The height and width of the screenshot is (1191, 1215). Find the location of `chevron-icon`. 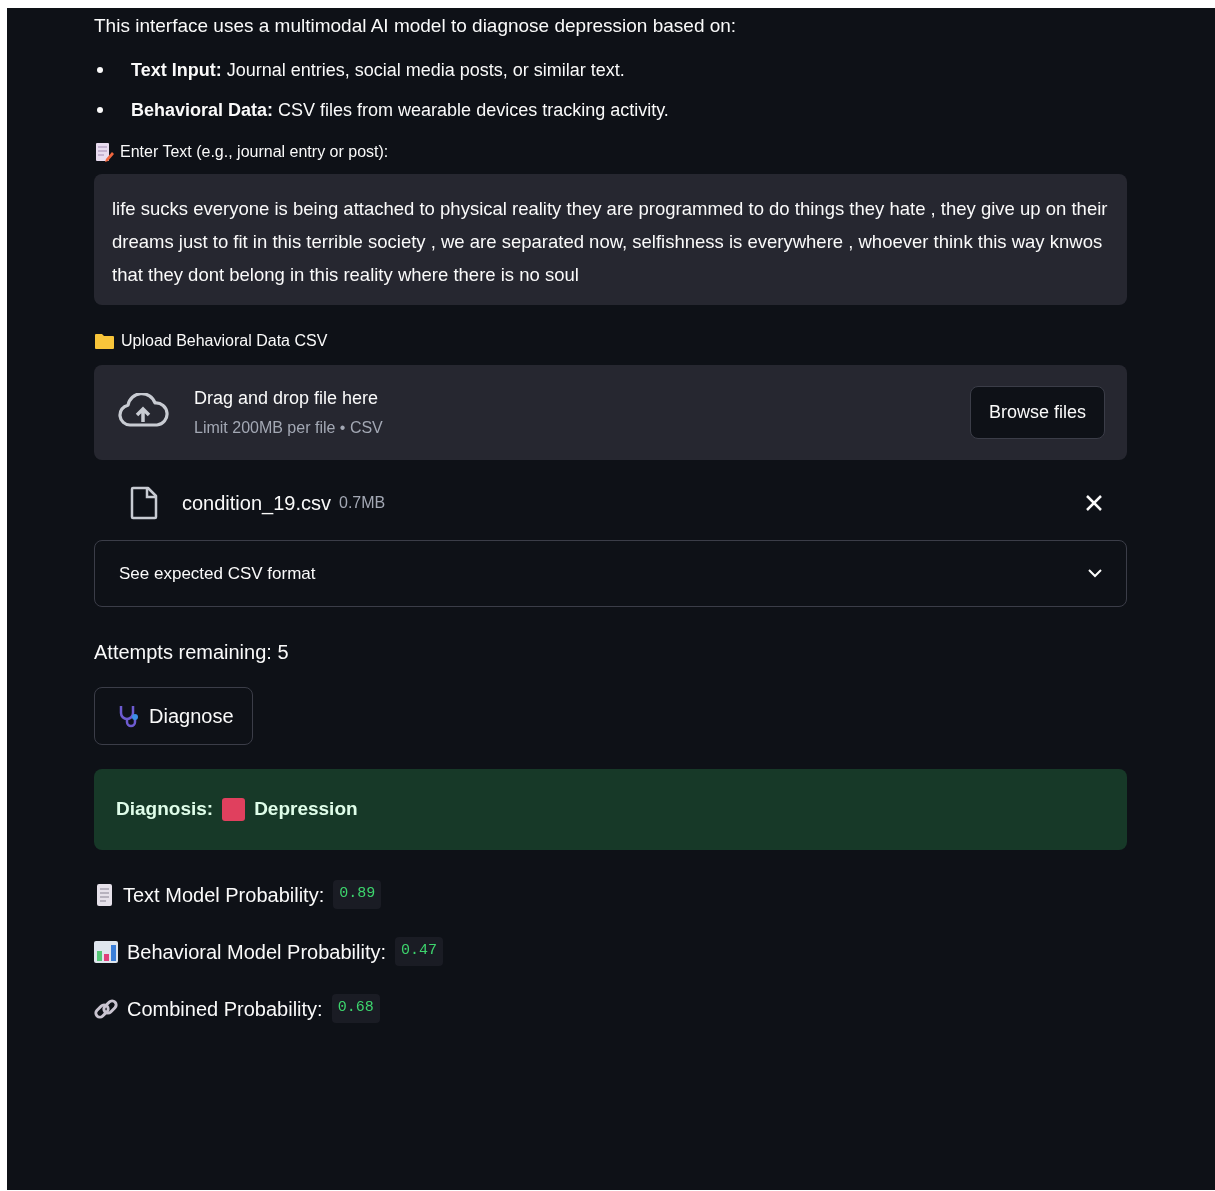

chevron-icon is located at coordinates (1095, 573).